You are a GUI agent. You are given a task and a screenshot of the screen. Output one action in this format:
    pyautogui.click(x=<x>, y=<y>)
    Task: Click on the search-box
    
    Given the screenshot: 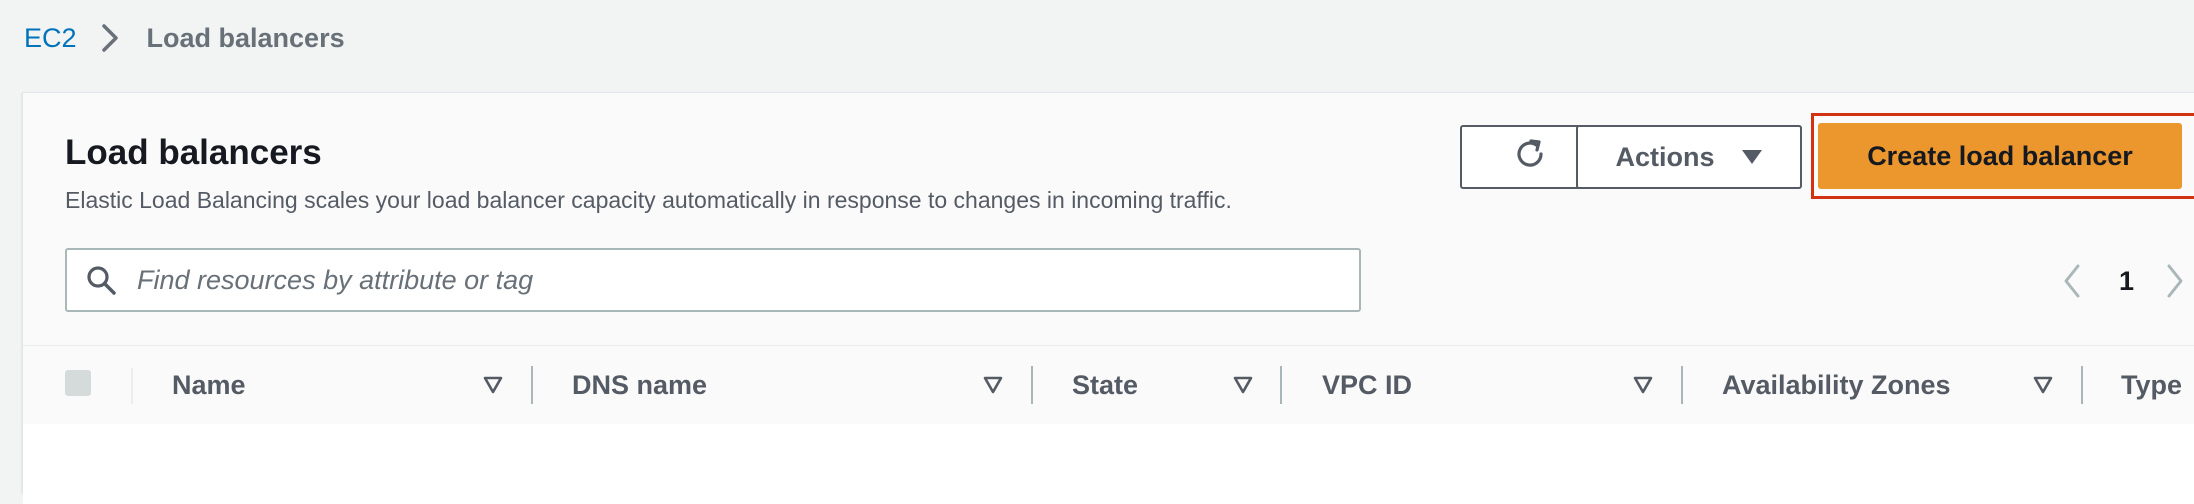 What is the action you would take?
    pyautogui.click(x=713, y=280)
    